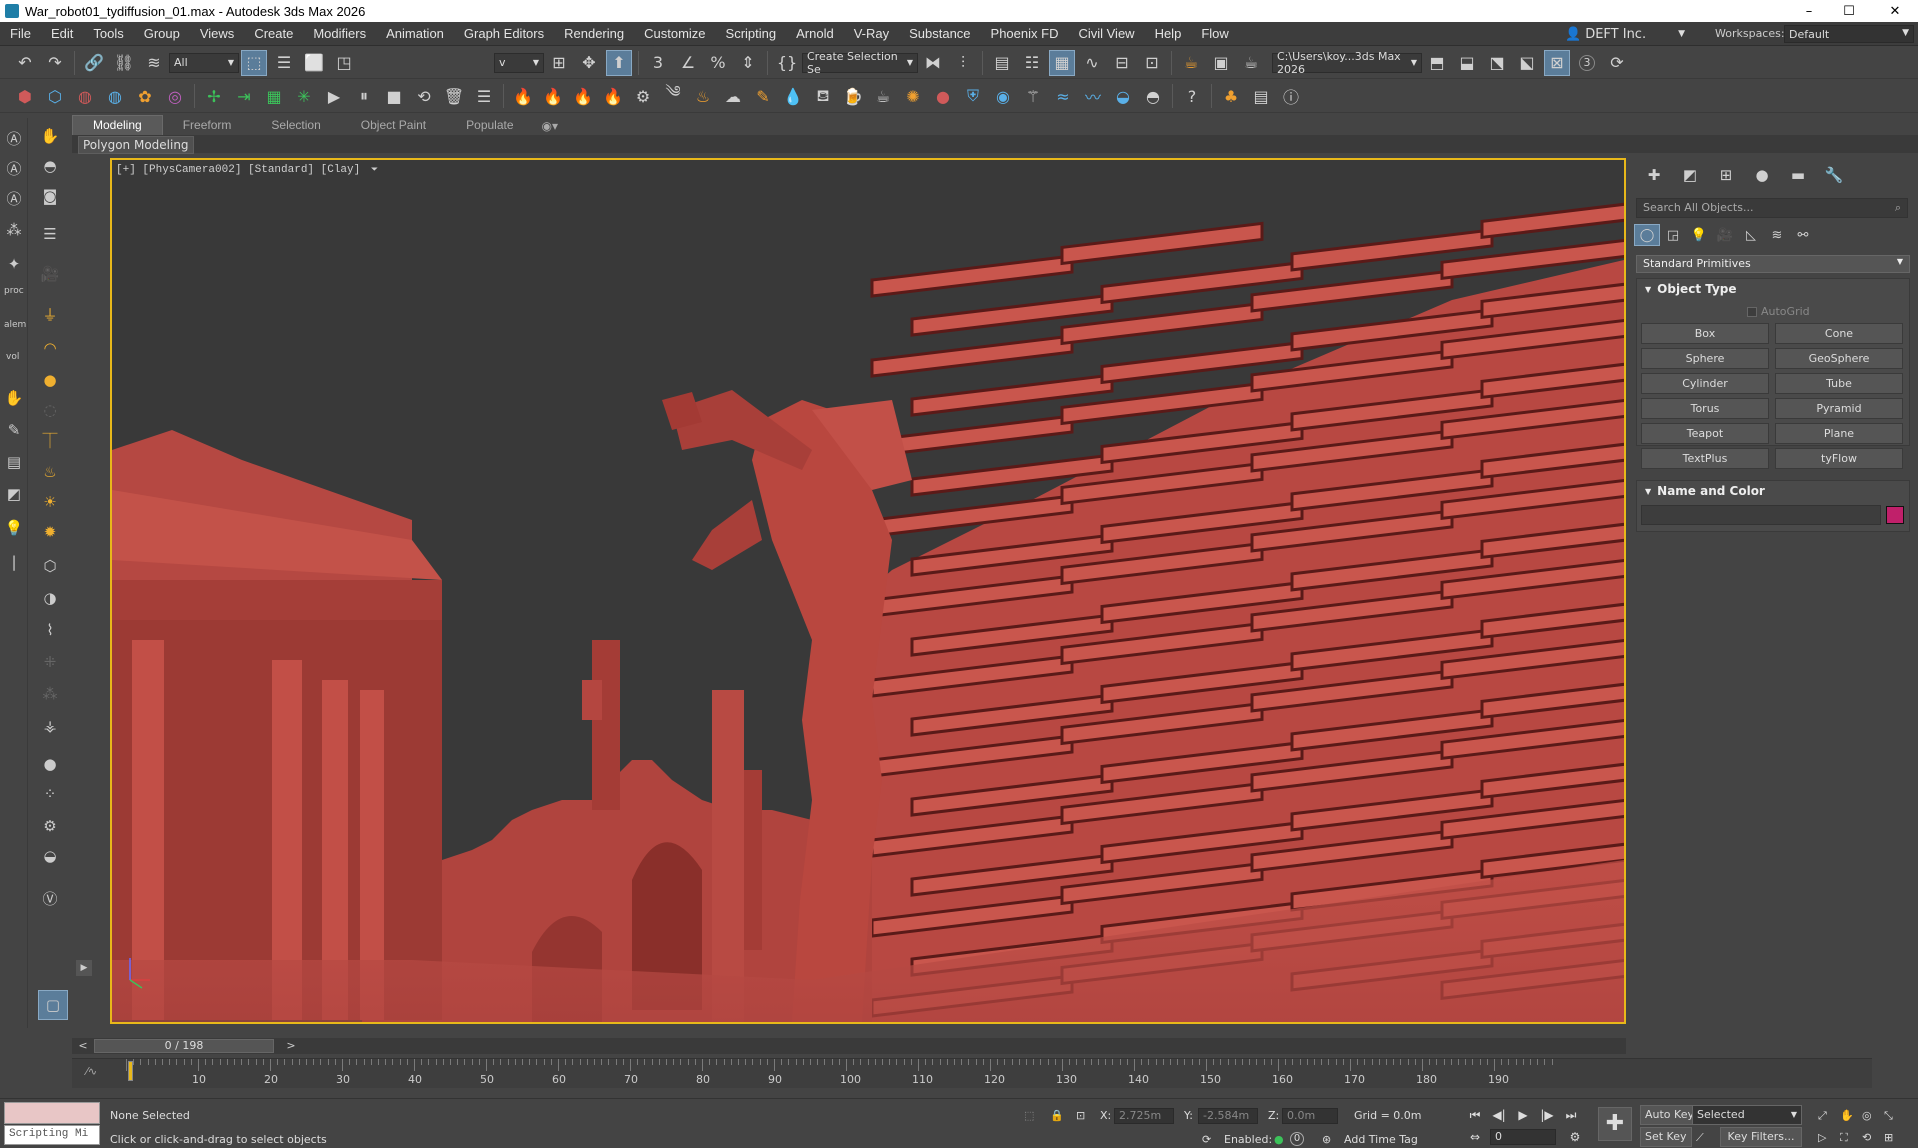 The width and height of the screenshot is (1918, 1148). I want to click on grid-flow-icon: ▦, so click(274, 96).